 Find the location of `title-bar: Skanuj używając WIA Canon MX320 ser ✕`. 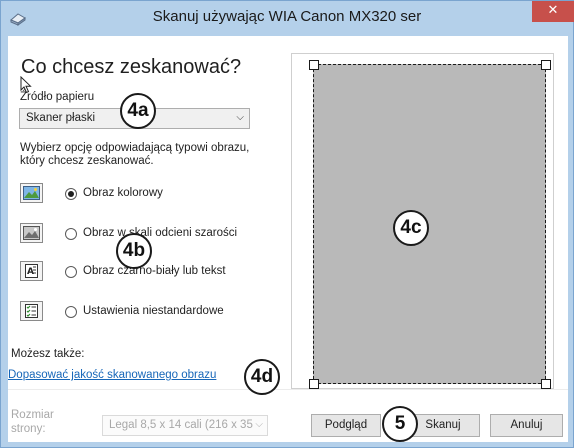

title-bar: Skanuj używając WIA Canon MX320 ser ✕ is located at coordinates (287, 18).